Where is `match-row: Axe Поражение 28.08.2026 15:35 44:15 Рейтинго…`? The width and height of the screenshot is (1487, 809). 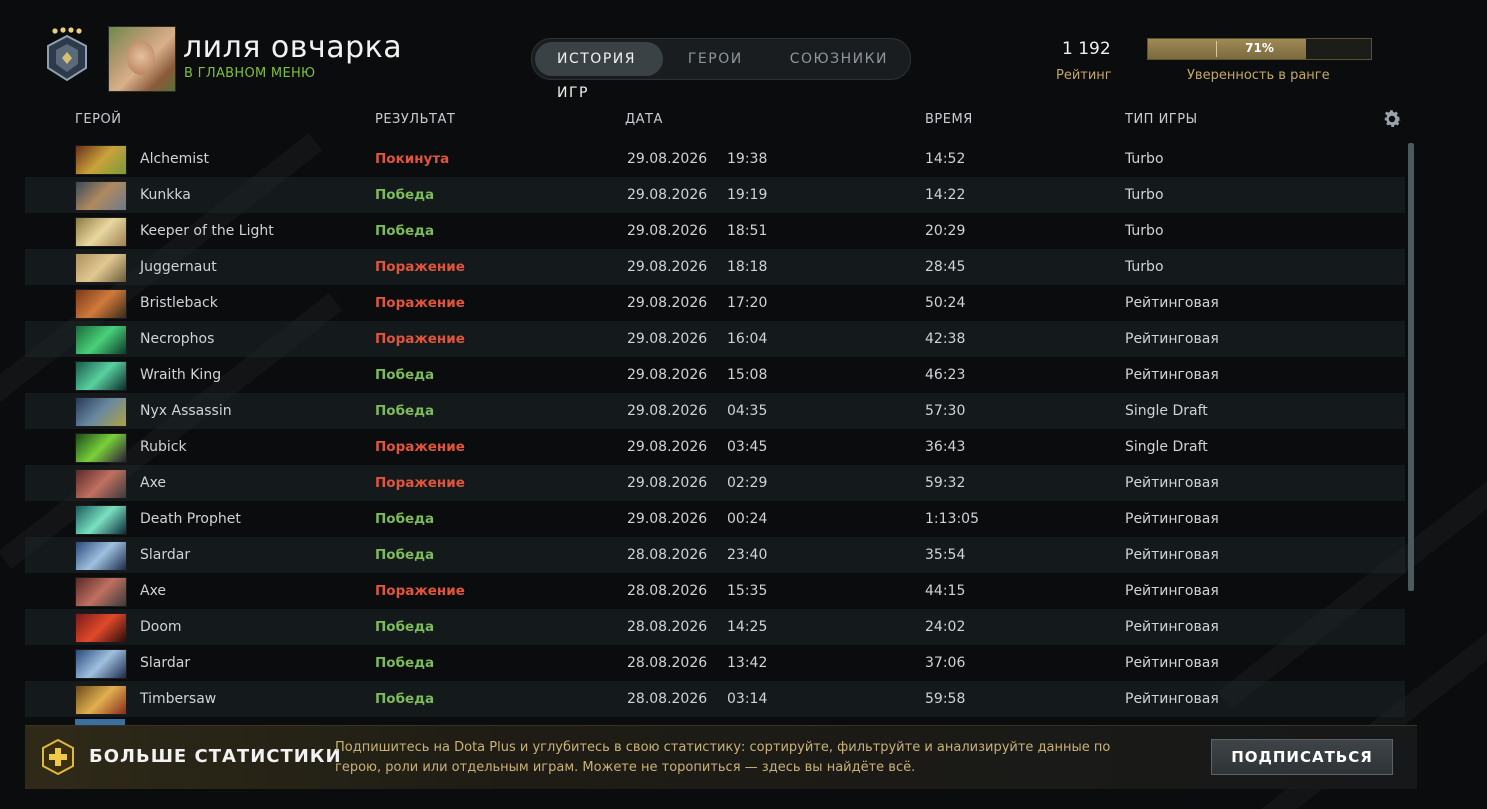
match-row: Axe Поражение 28.08.2026 15:35 44:15 Рейтинго… is located at coordinates (715, 591).